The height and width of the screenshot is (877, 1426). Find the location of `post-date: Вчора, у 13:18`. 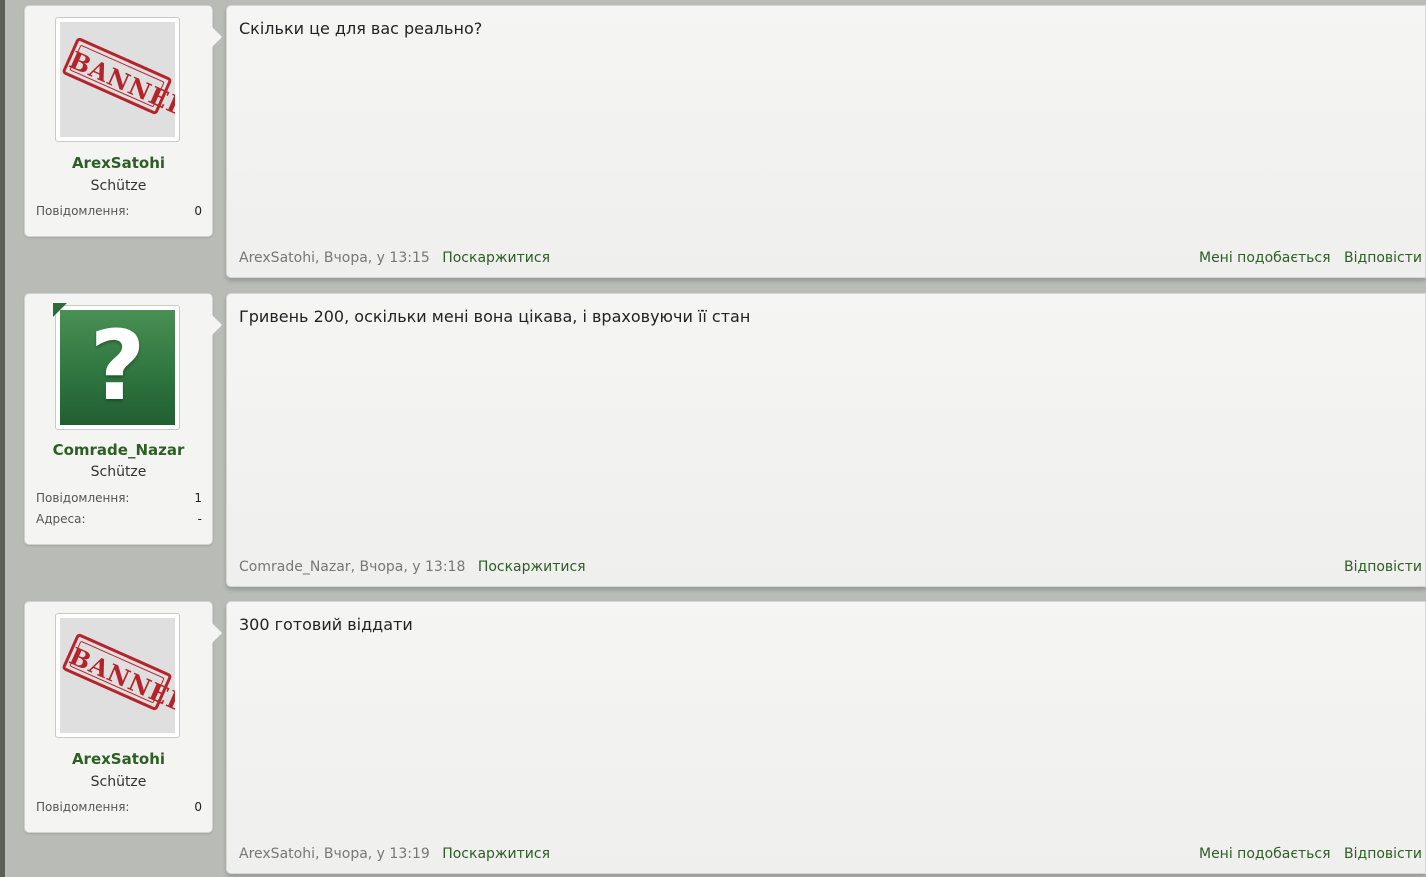

post-date: Вчора, у 13:18 is located at coordinates (412, 567).